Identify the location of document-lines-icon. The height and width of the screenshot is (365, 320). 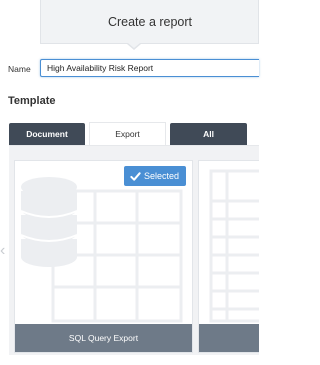
(234, 246).